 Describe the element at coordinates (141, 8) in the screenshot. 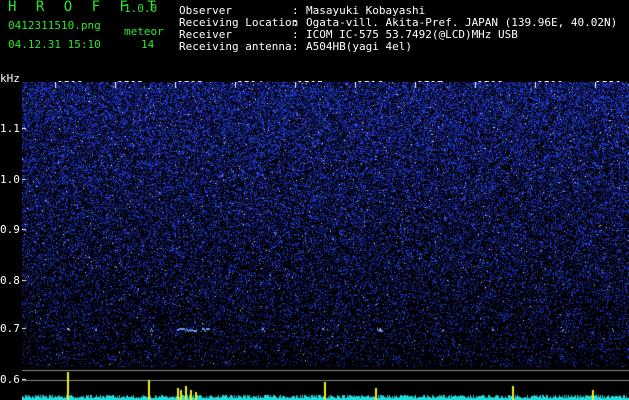

I see `app-version: 1.0.0` at that location.